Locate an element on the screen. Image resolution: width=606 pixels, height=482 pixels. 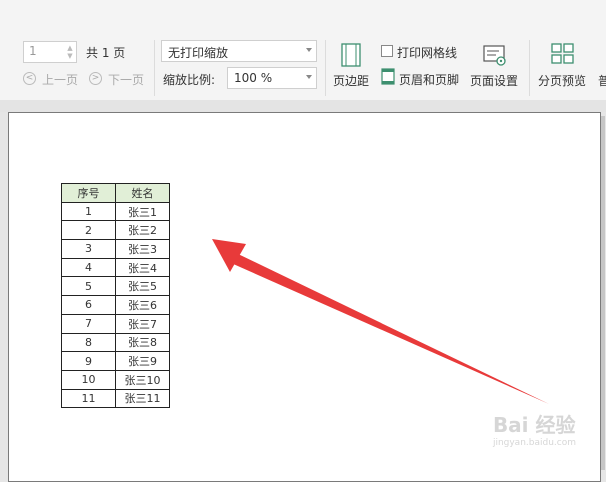
zoom-value: 100 % is located at coordinates (253, 78).